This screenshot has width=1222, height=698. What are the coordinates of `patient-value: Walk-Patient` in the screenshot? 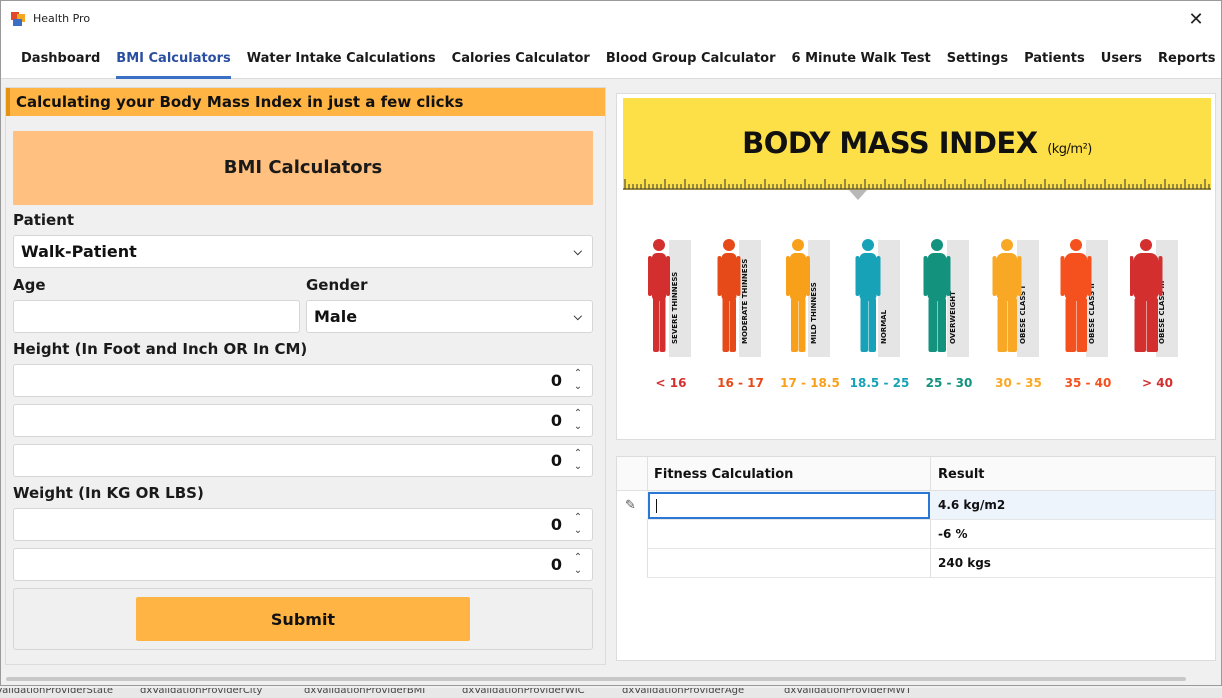 It's located at (79, 251).